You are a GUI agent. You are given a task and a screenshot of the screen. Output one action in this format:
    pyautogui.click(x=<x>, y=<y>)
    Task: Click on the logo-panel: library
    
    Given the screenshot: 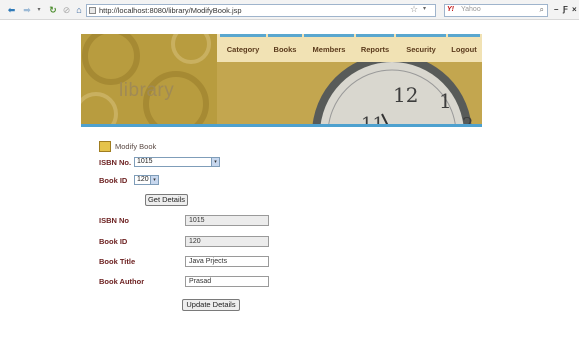 What is the action you would take?
    pyautogui.click(x=149, y=80)
    